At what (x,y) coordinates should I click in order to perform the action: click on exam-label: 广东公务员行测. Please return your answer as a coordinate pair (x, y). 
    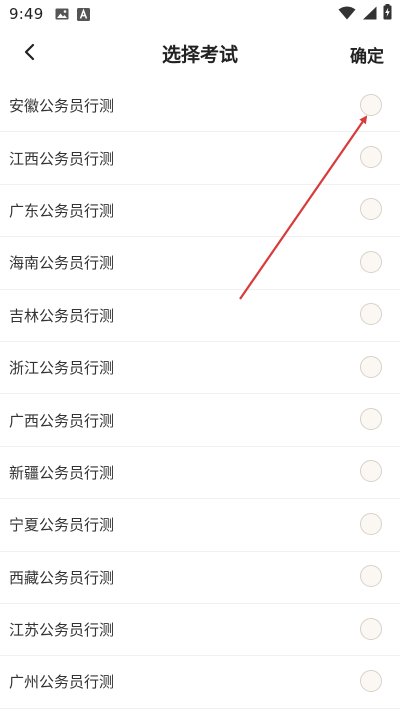
    Looking at the image, I should click on (62, 210).